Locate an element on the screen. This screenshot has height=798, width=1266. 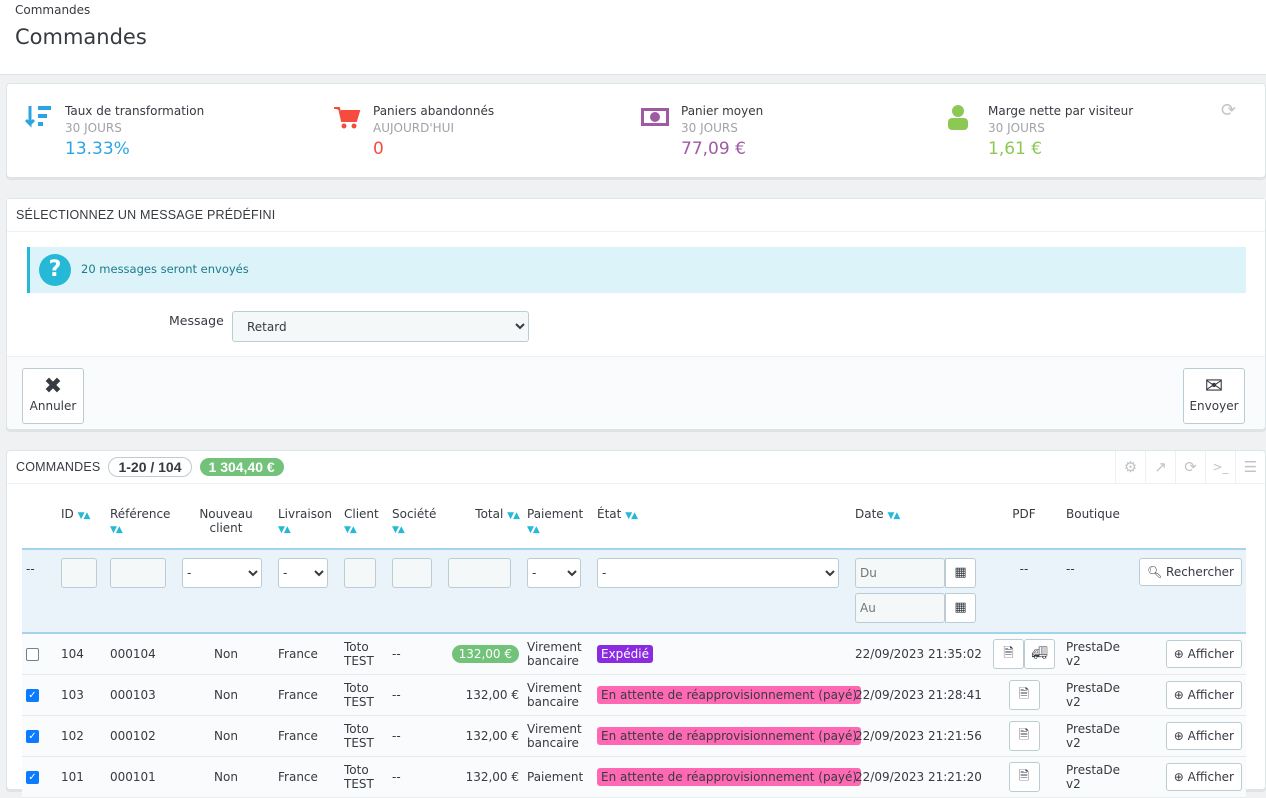
status-badge: En attente de réapprovisionnement (payé) is located at coordinates (729, 694).